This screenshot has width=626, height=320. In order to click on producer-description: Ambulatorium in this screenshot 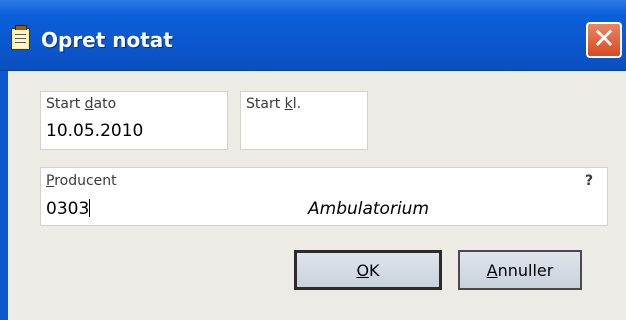, I will do `click(369, 209)`.